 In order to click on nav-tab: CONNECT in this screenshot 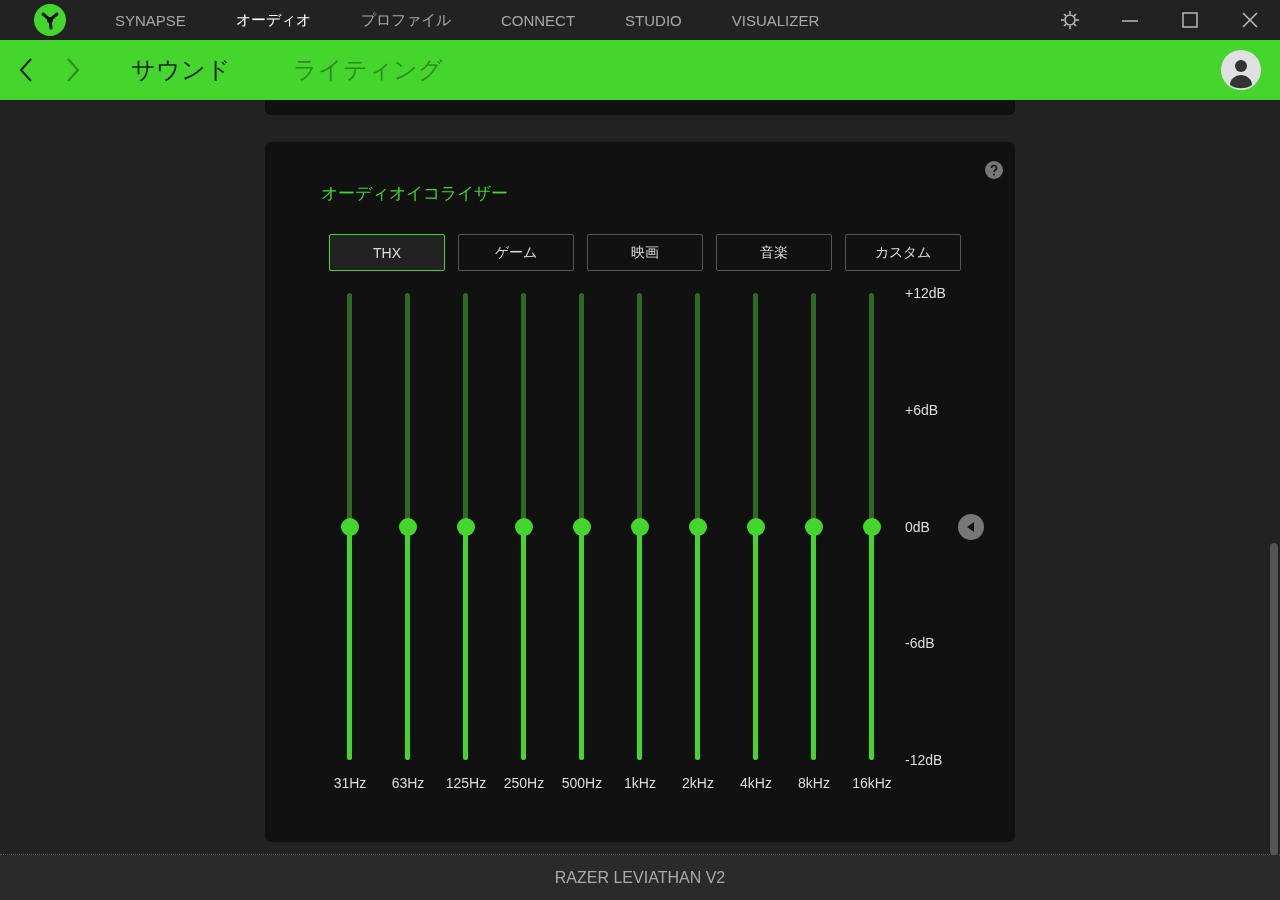, I will do `click(538, 20)`.